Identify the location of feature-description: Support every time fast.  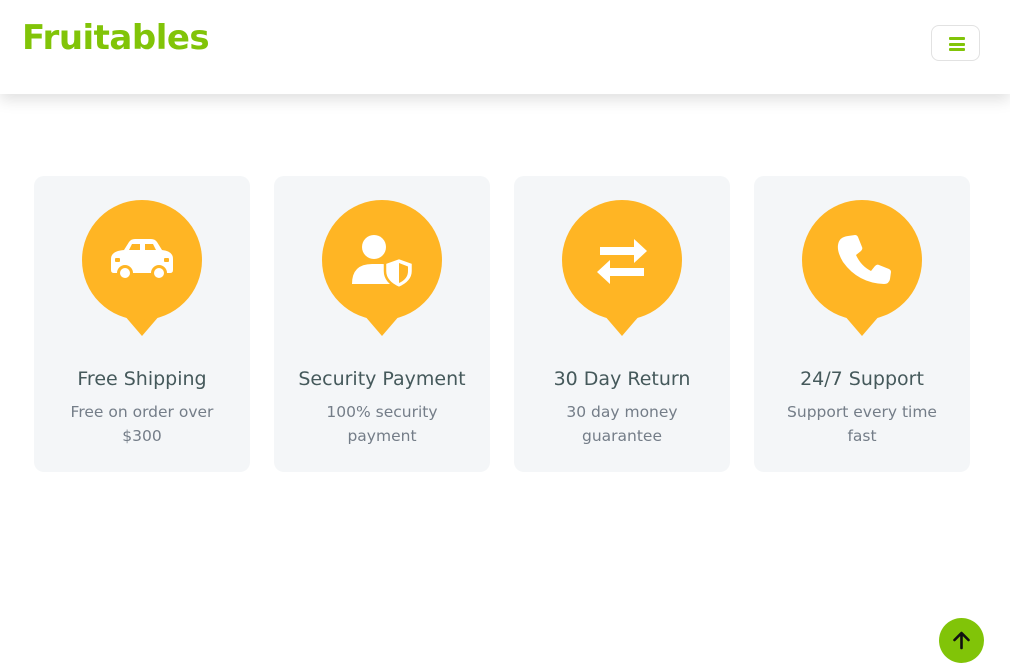
(862, 424).